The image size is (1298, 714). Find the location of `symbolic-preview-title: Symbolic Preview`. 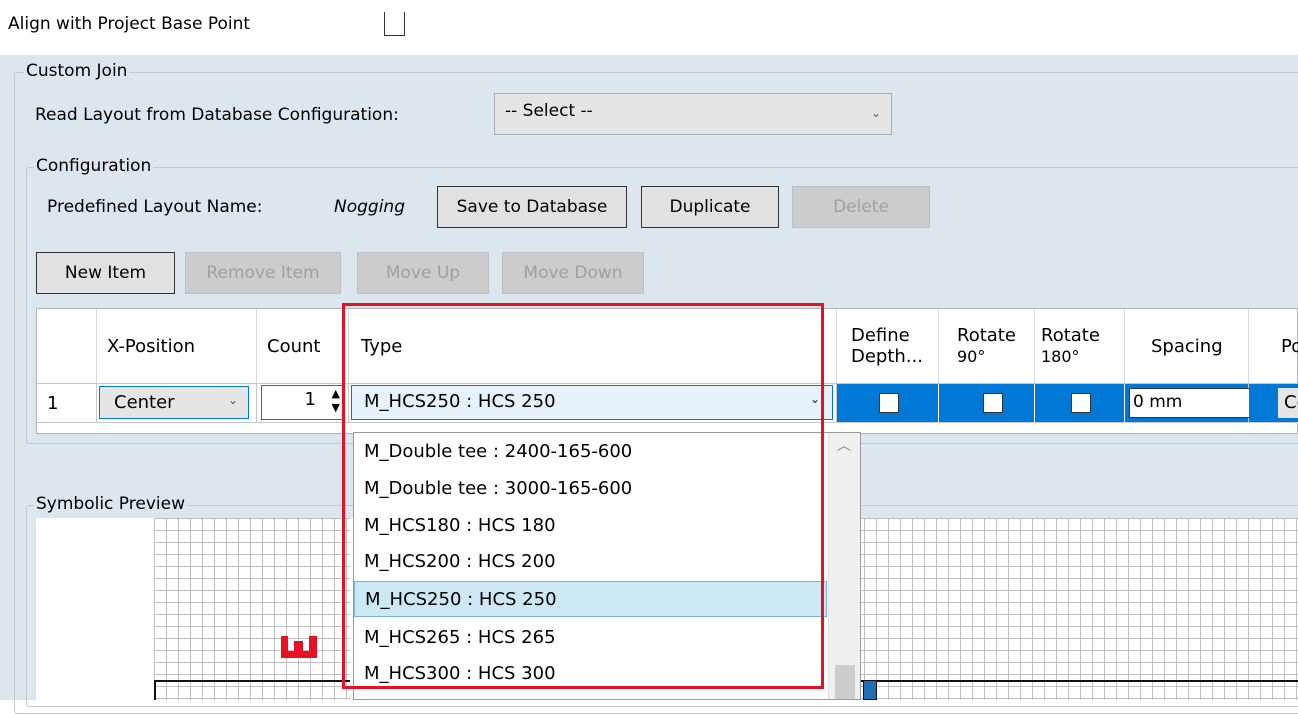

symbolic-preview-title: Symbolic Preview is located at coordinates (110, 504).